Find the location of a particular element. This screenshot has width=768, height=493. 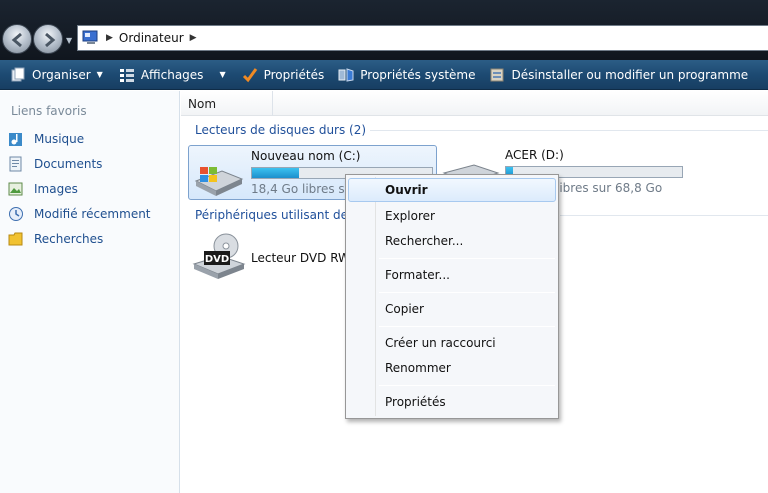

sidebar-item-searches: Recherches is located at coordinates (55, 239).